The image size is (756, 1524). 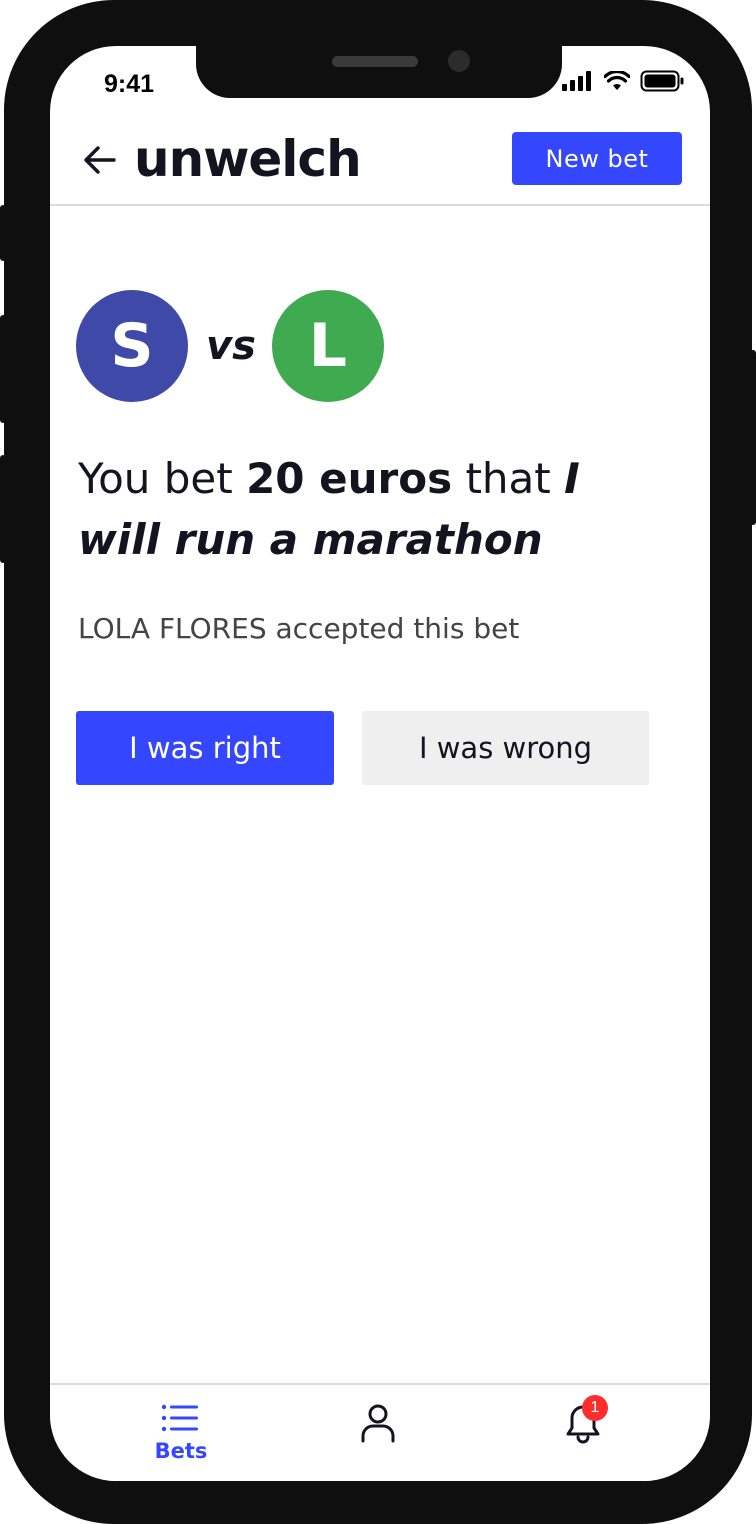 I want to click on back-button, so click(x=100, y=160).